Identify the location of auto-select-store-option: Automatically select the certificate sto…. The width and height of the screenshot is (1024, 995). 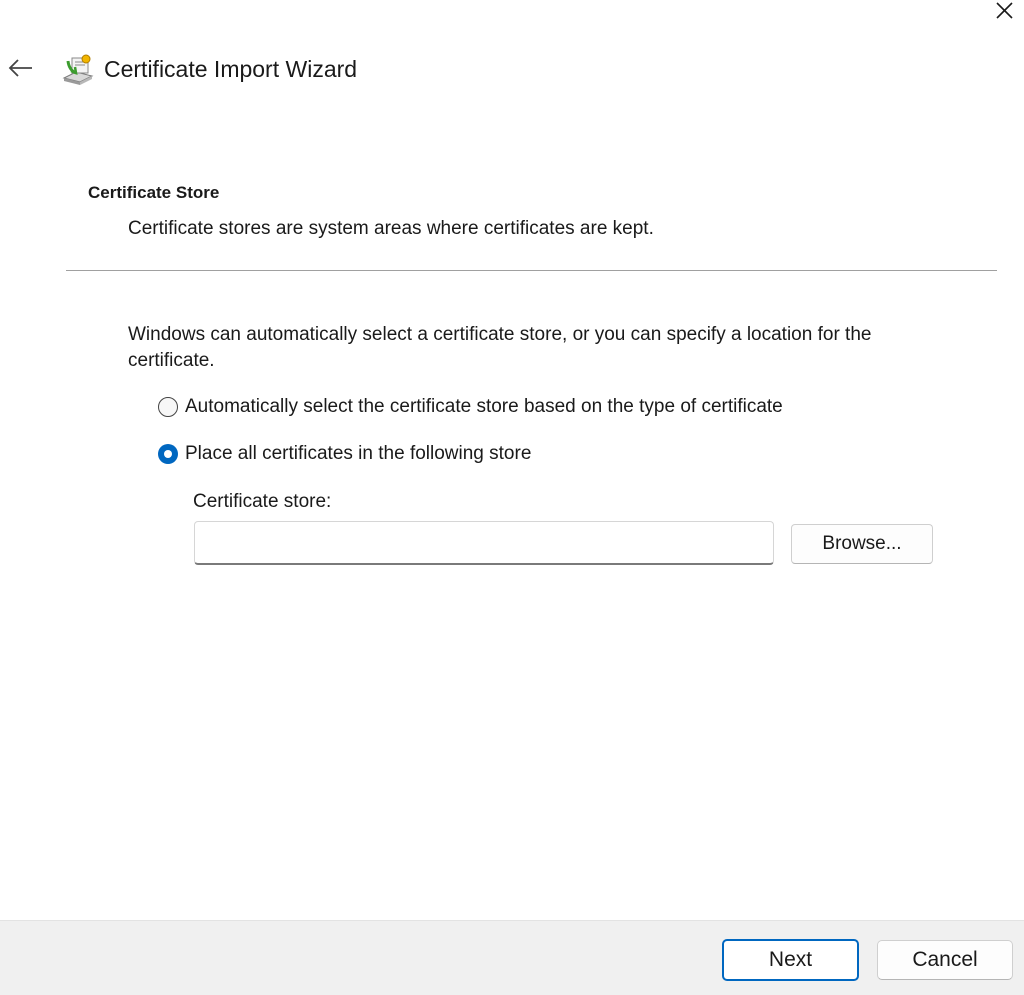
(470, 407).